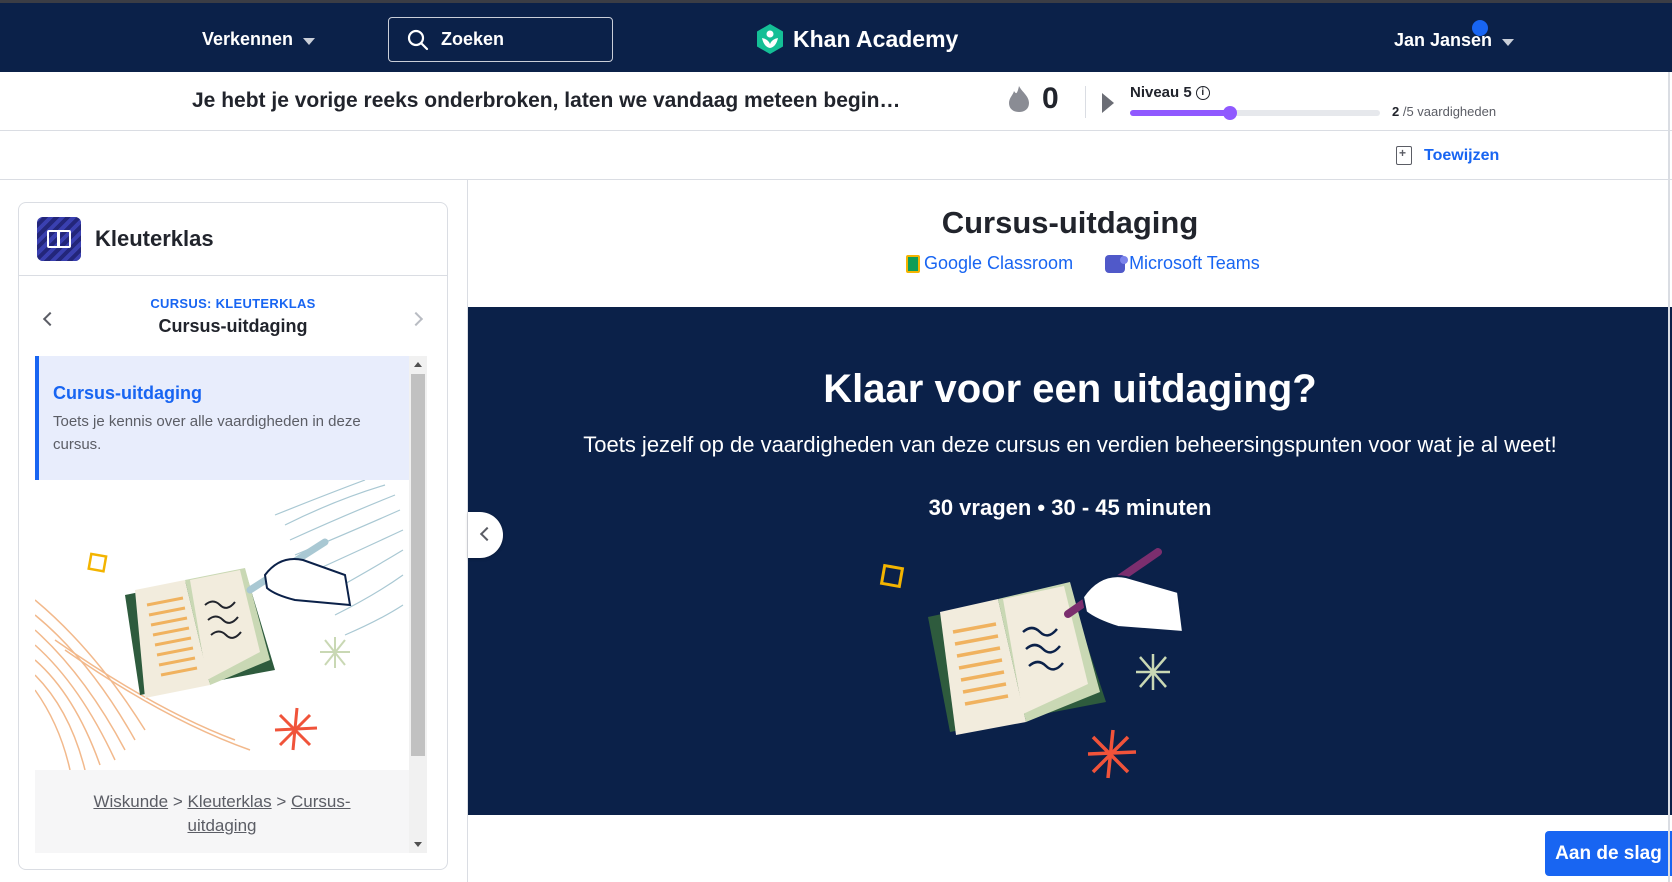 The image size is (1672, 882). What do you see at coordinates (130, 801) in the screenshot?
I see `breadcrumb-link-math: Wiskunde` at bounding box center [130, 801].